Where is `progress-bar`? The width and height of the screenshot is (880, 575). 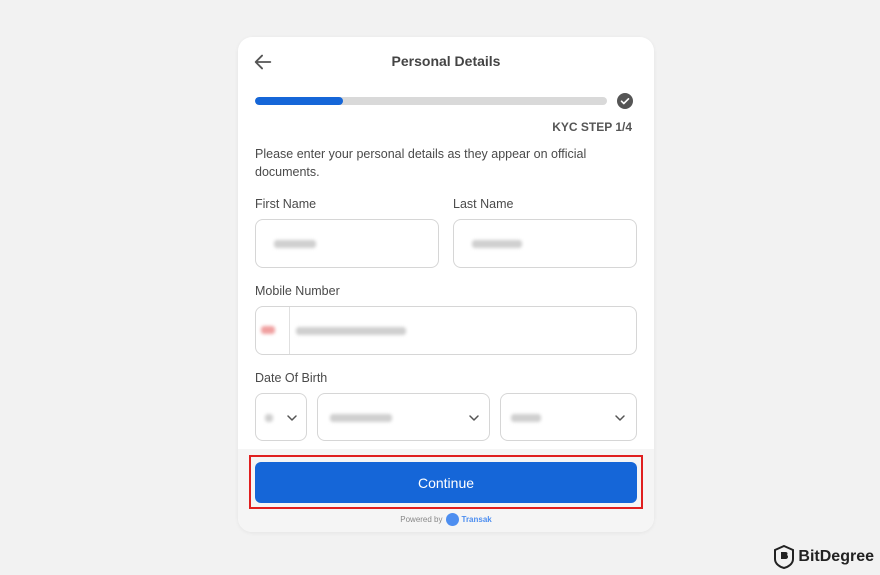 progress-bar is located at coordinates (431, 101).